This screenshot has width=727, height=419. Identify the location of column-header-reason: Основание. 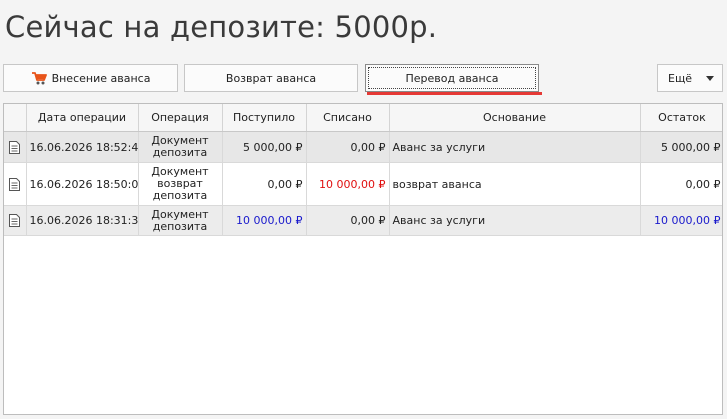
(515, 118).